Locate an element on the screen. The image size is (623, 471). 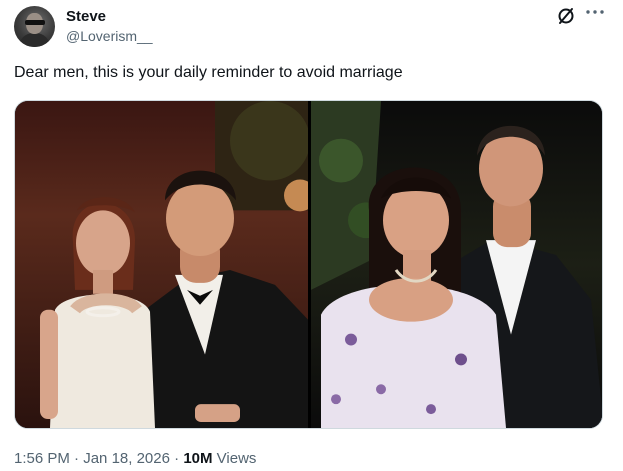
more-options-icon is located at coordinates (595, 12).